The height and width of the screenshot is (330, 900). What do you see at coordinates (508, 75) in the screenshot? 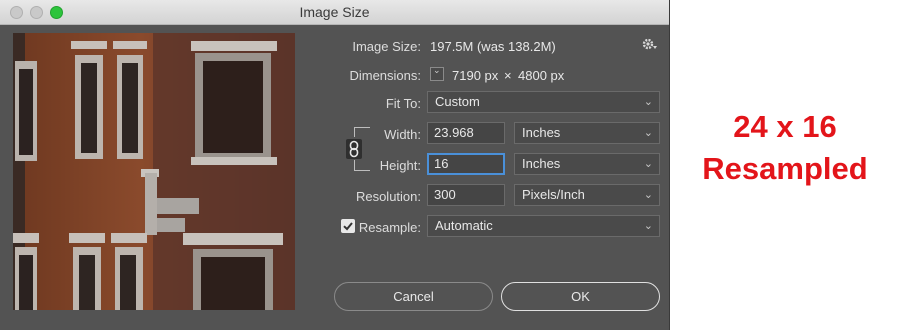
I see `dimensions-times: ×` at bounding box center [508, 75].